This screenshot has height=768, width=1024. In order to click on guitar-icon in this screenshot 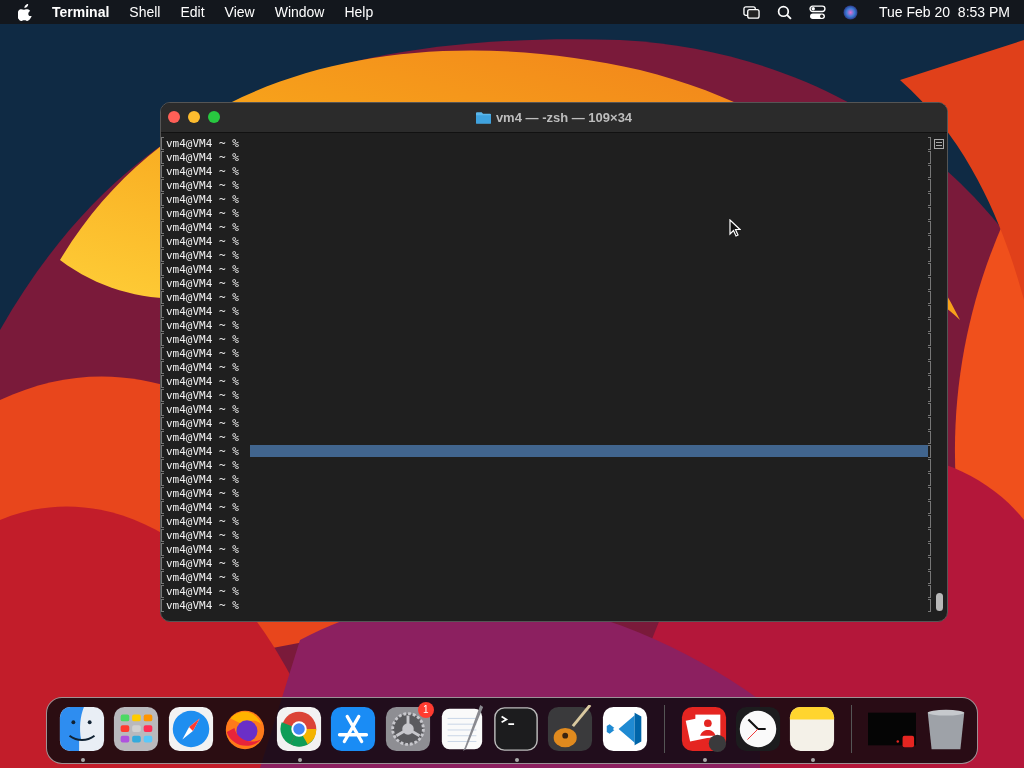, I will do `click(570, 728)`.